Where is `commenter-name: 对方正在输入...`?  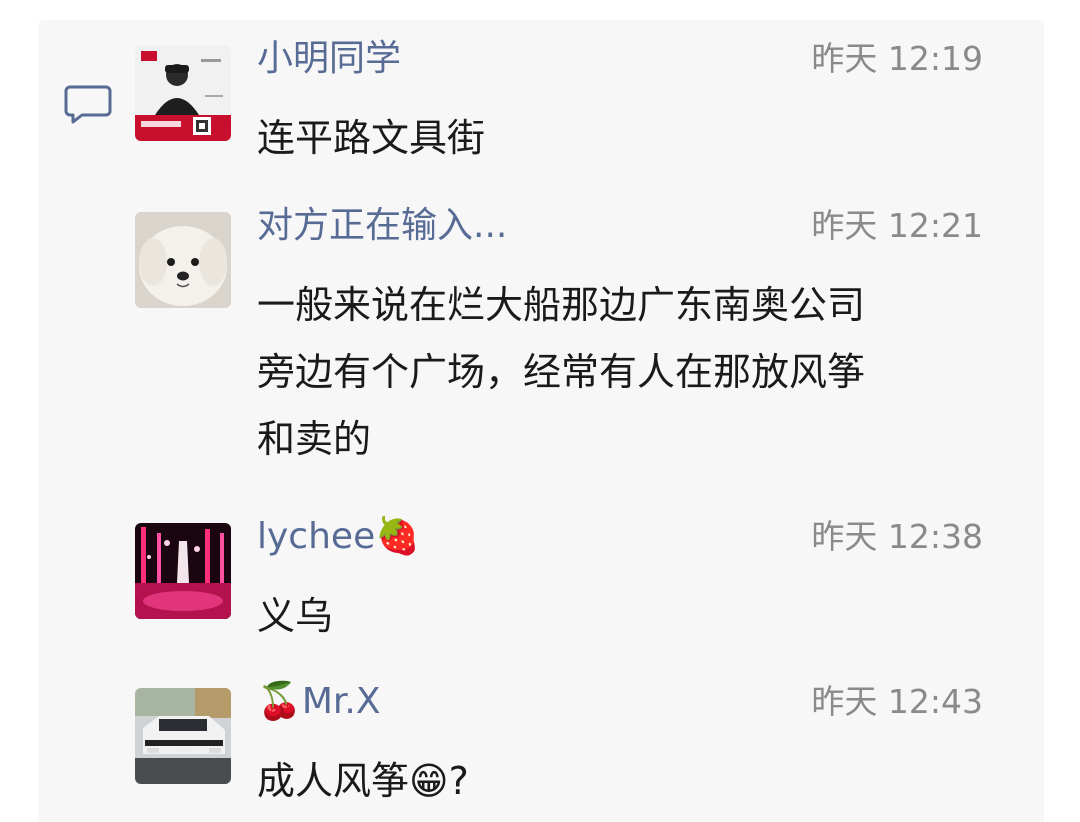
commenter-name: 对方正在输入... is located at coordinates (382, 226).